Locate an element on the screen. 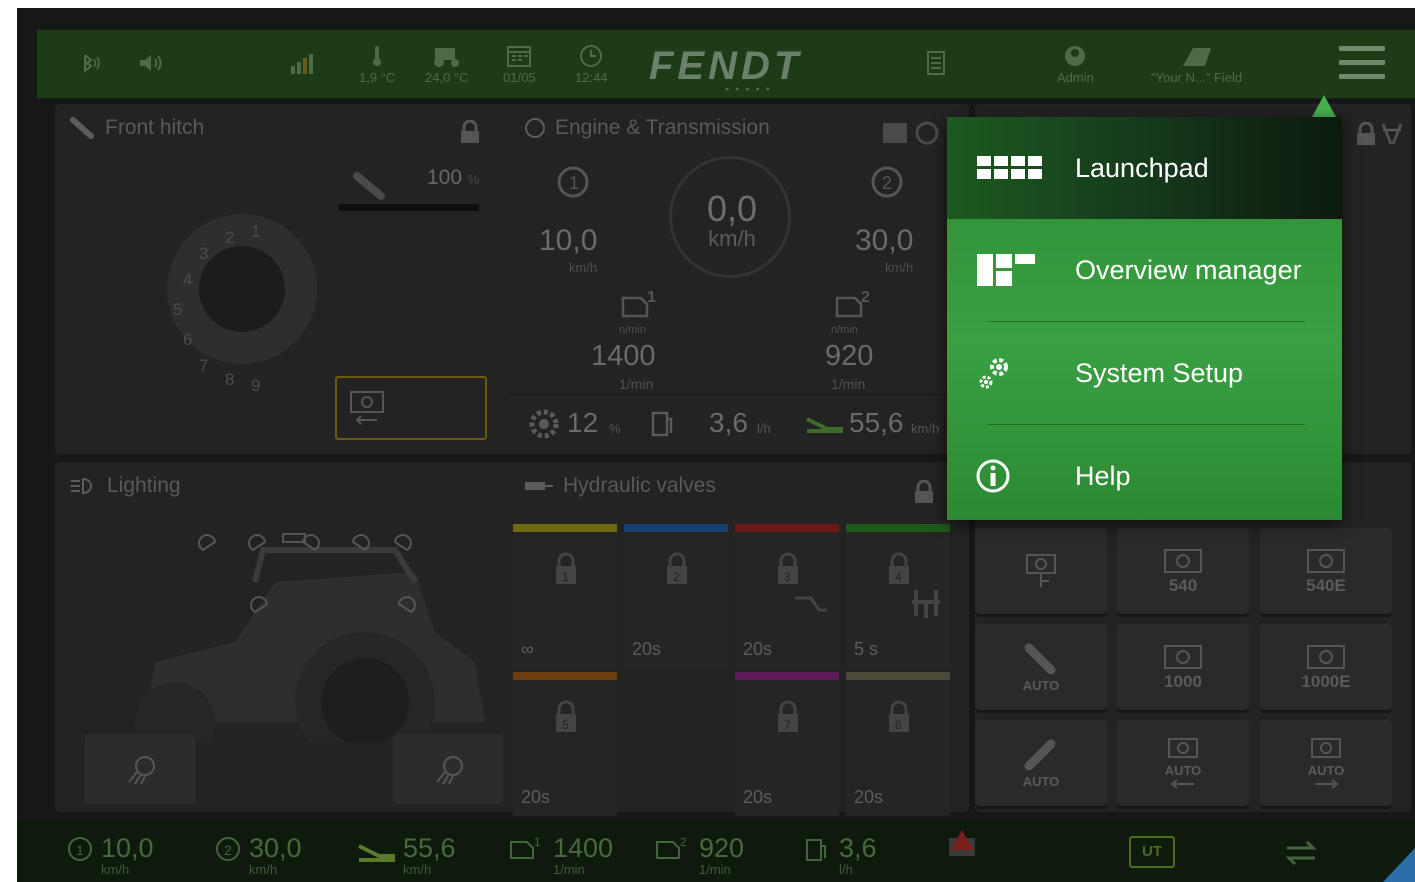  date: 01/05 is located at coordinates (519, 64).